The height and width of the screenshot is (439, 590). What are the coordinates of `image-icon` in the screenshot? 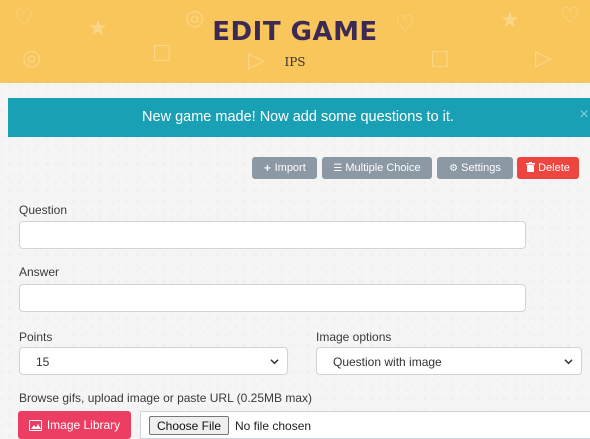 It's located at (35, 425).